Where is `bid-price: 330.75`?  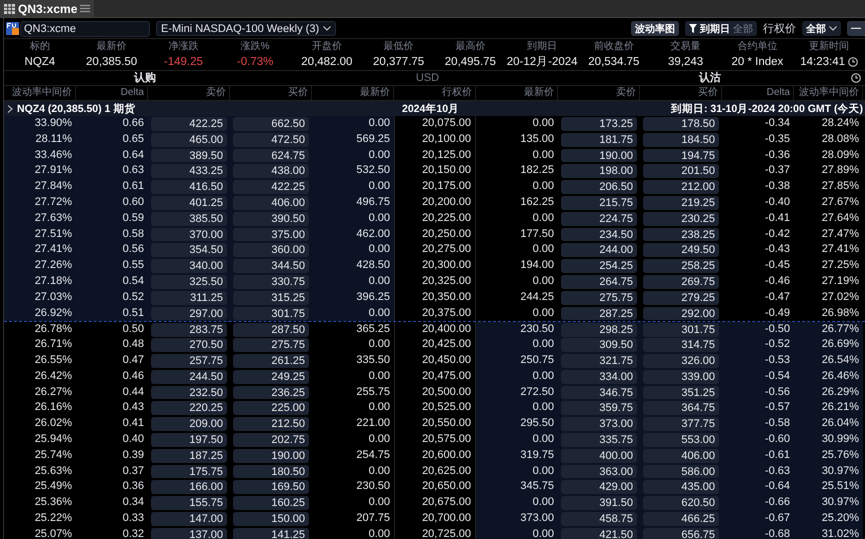 bid-price: 330.75 is located at coordinates (271, 281).